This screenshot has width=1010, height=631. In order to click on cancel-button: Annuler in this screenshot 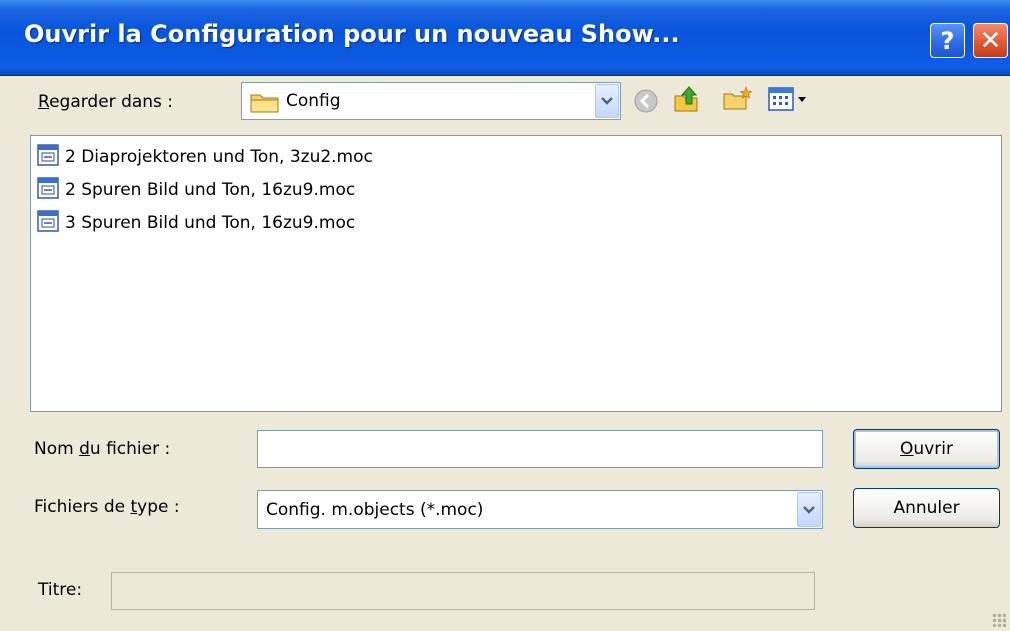, I will do `click(926, 508)`.